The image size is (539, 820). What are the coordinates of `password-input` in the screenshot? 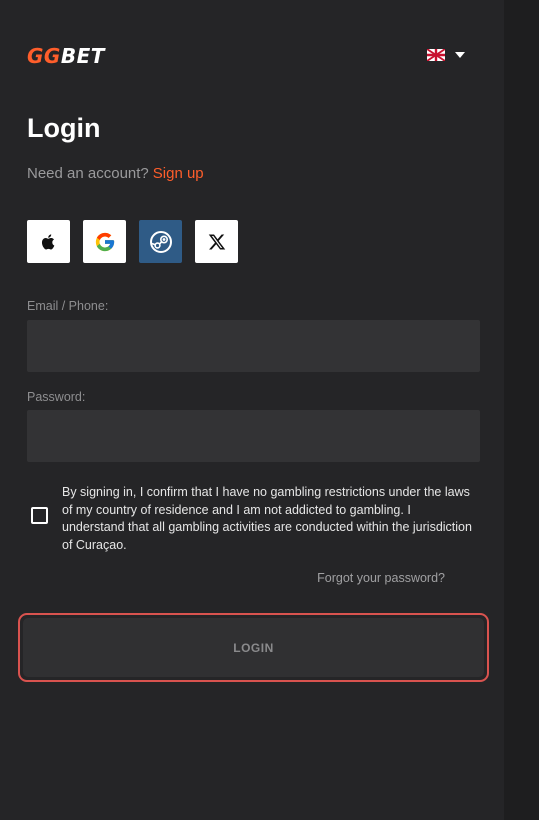 It's located at (253, 436).